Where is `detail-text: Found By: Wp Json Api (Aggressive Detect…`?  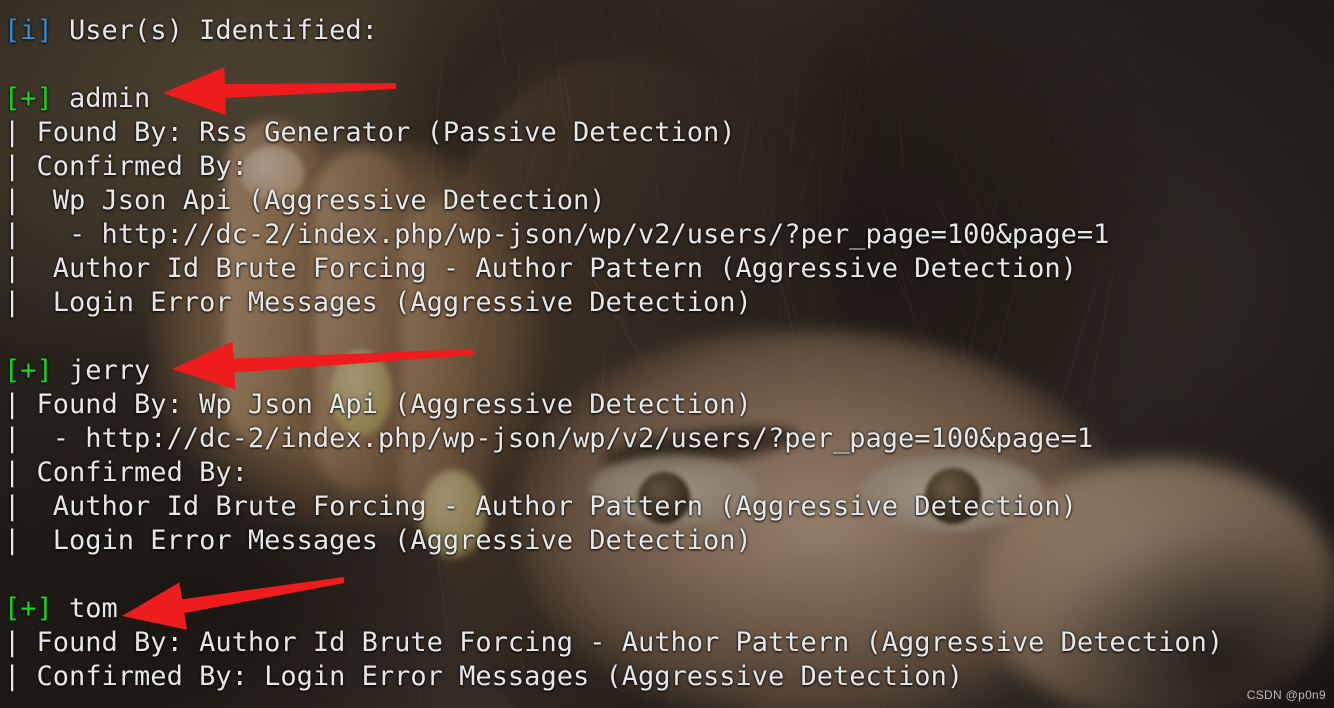 detail-text: Found By: Wp Json Api (Aggressive Detect… is located at coordinates (386, 404).